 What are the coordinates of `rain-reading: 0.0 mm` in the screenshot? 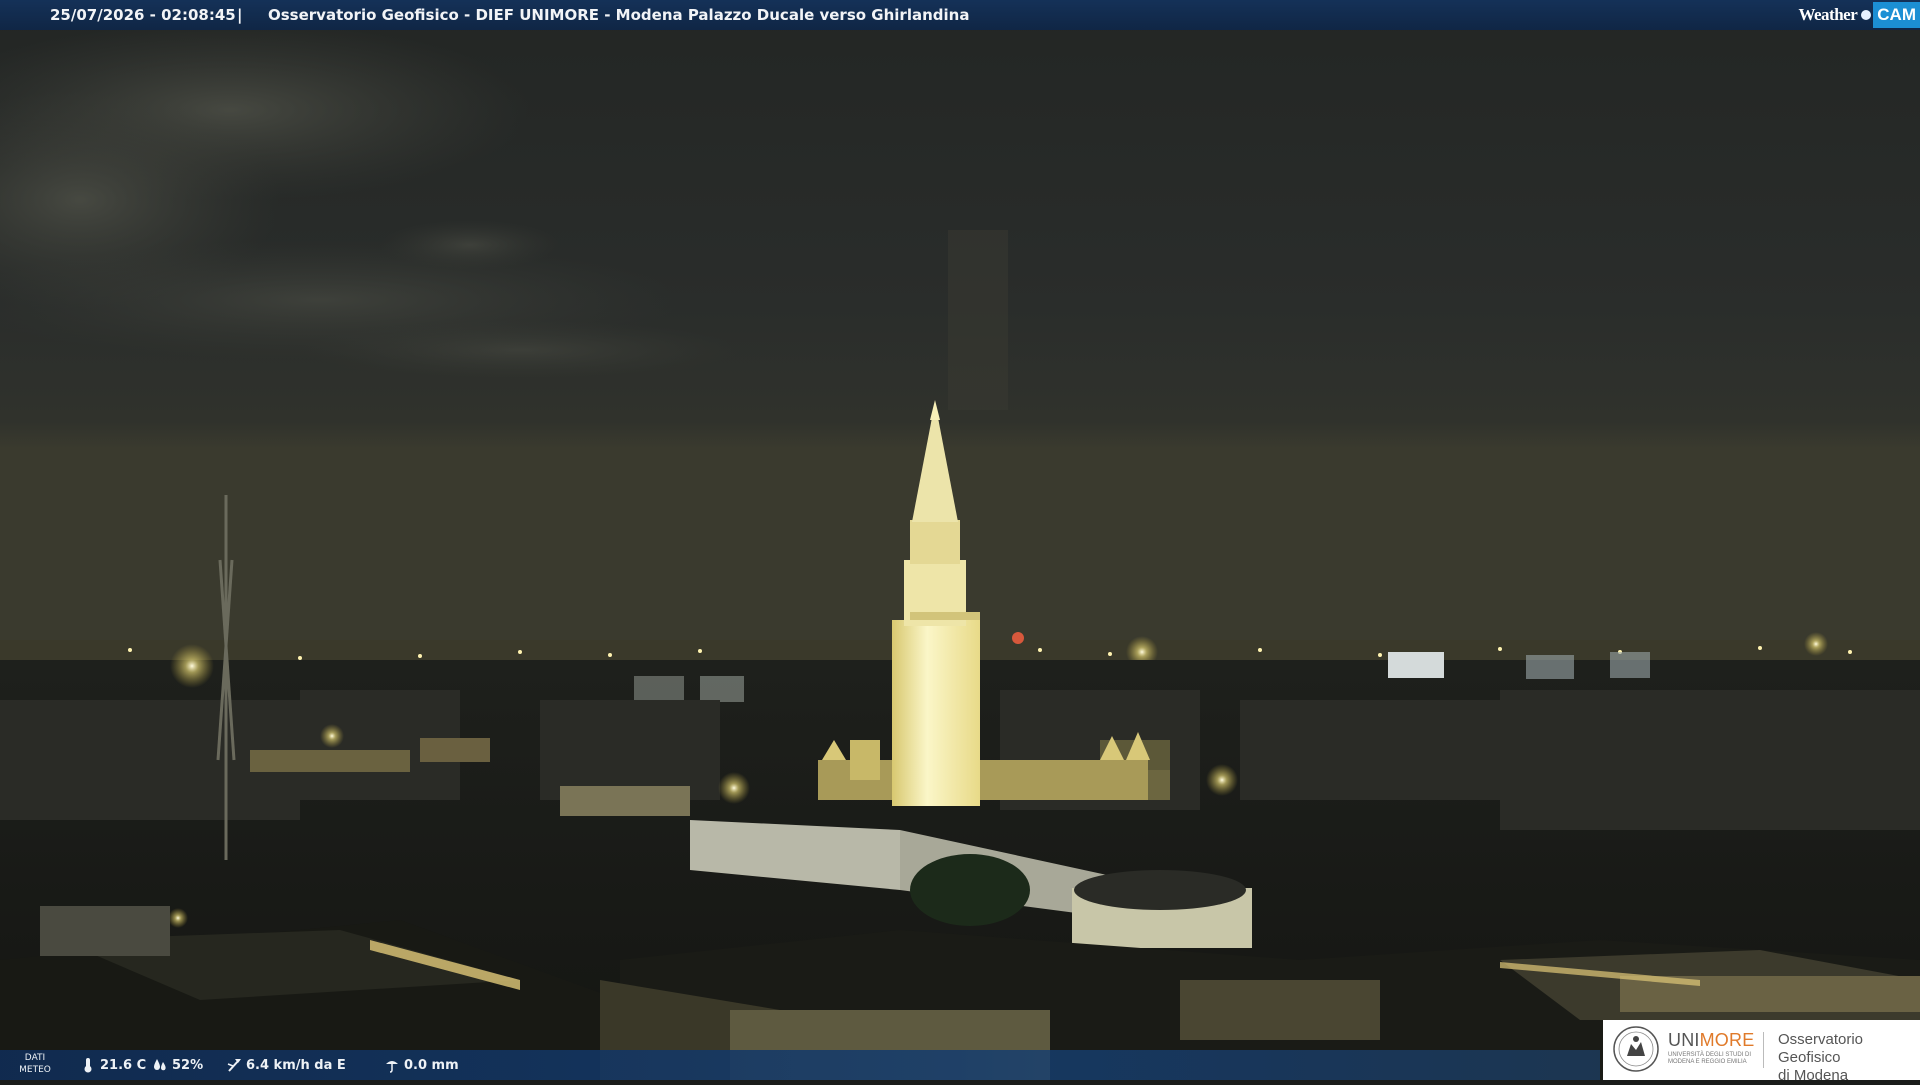 It's located at (421, 1065).